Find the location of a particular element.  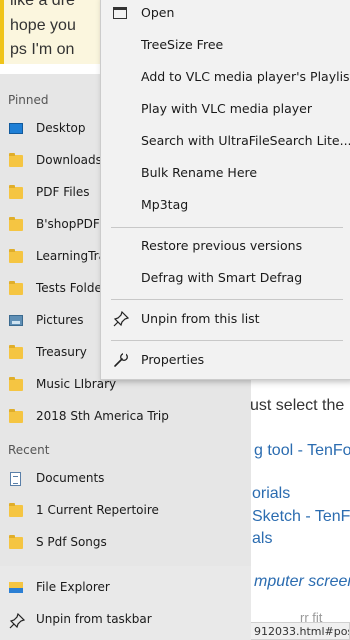

background-text-line: ps I'm on is located at coordinates (42, 49).